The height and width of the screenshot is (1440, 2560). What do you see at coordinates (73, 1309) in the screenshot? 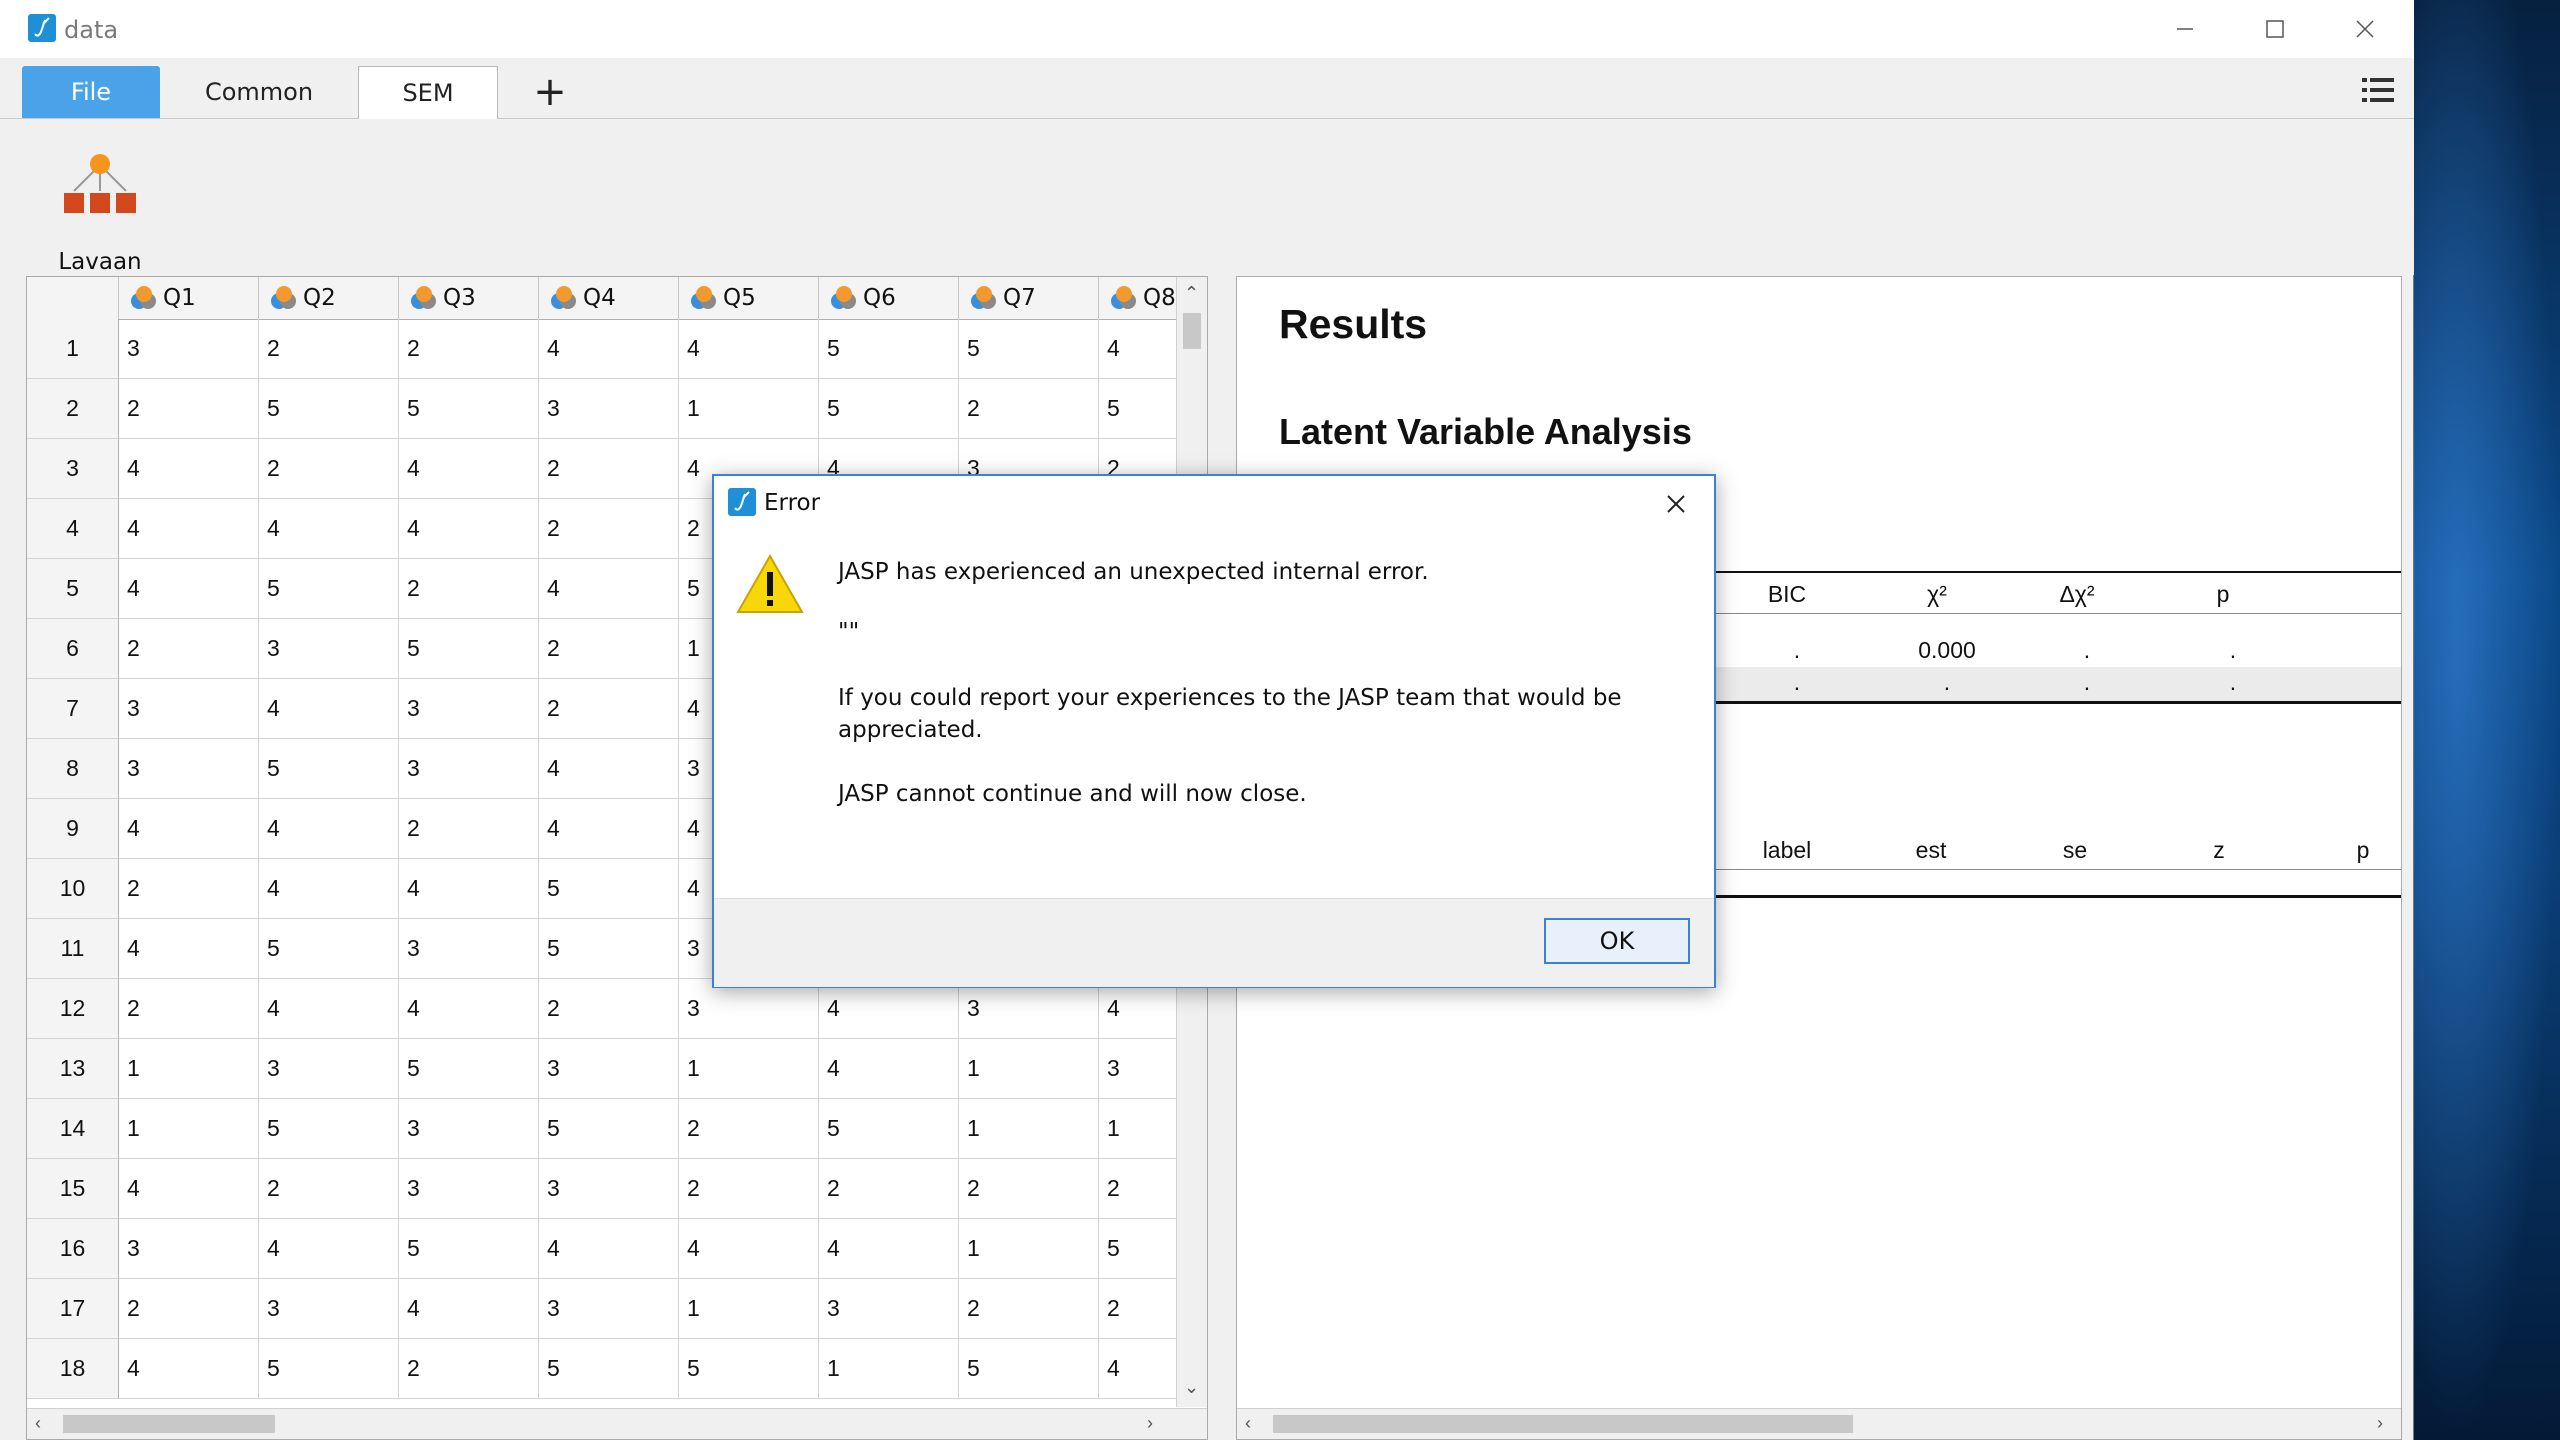
I see `row-number: 17` at bounding box center [73, 1309].